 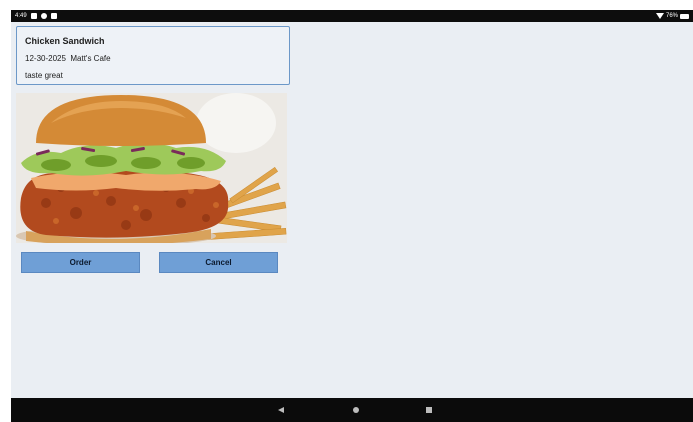 What do you see at coordinates (80, 262) in the screenshot?
I see `order-button: Order` at bounding box center [80, 262].